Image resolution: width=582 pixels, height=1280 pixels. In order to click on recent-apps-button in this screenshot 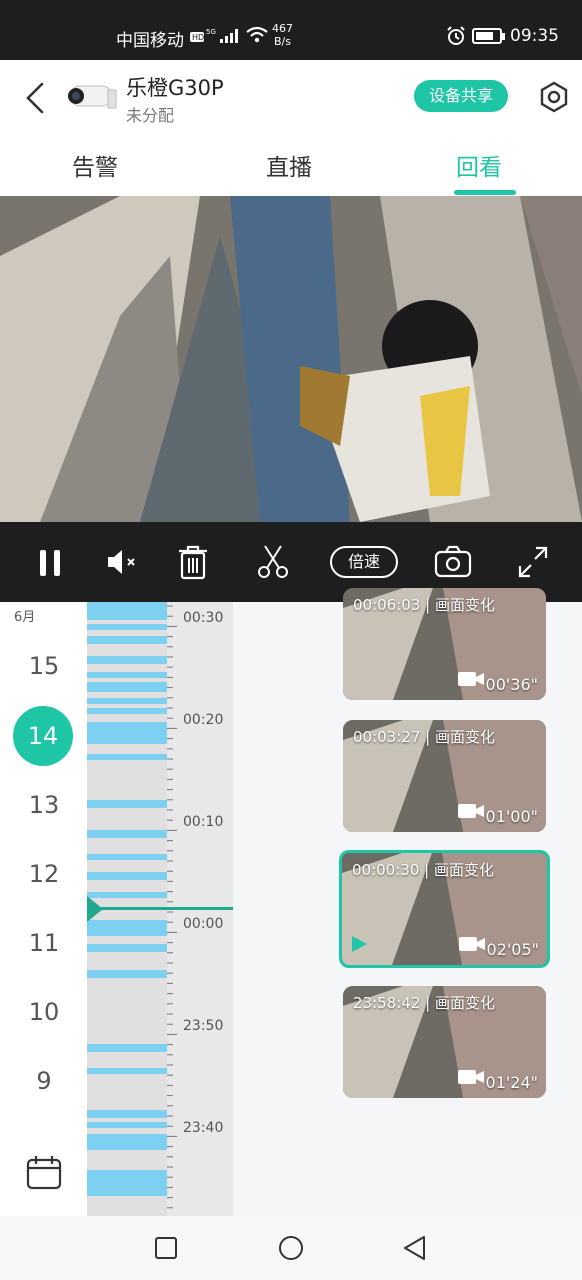, I will do `click(166, 1250)`.